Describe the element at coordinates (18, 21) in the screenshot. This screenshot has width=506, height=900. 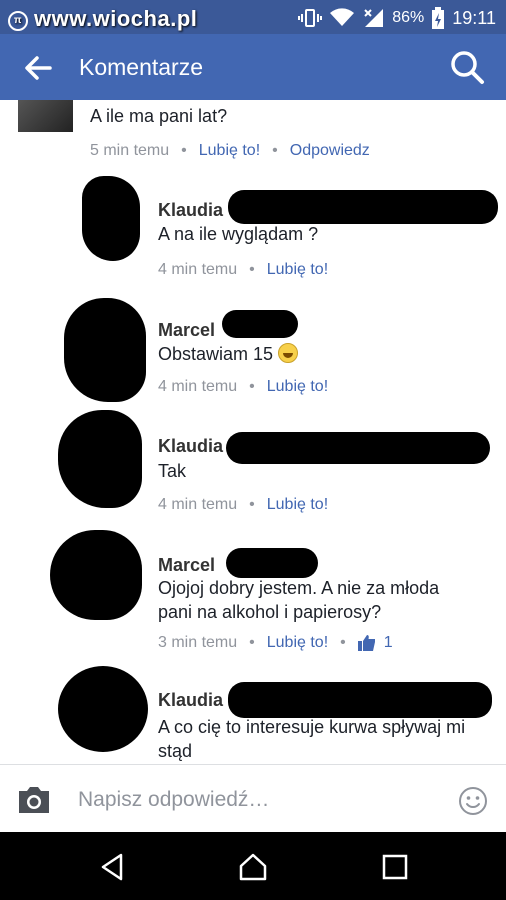
I see `watermark-logo-icon: π` at that location.